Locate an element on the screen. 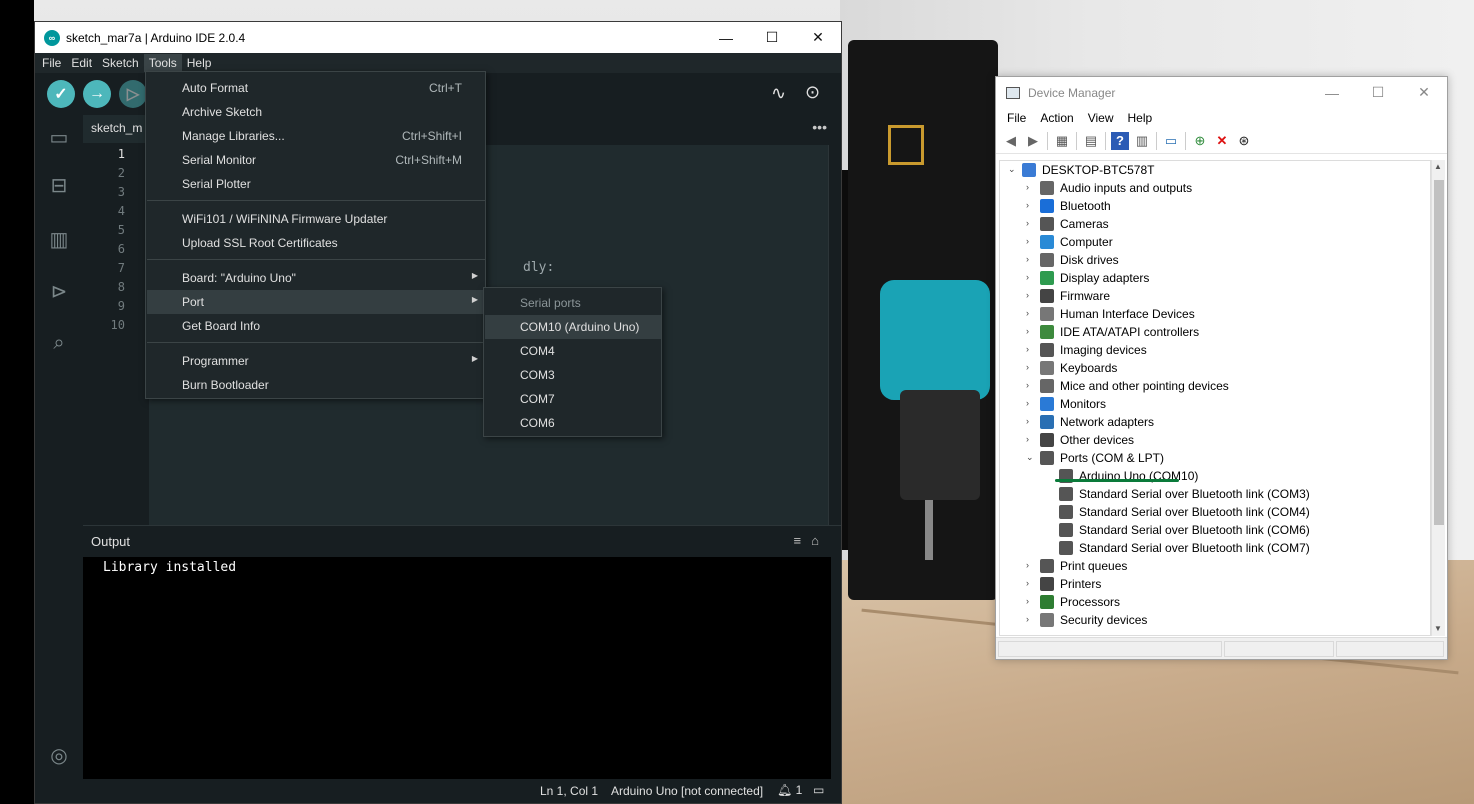 Image resolution: width=1474 pixels, height=804 pixels. add-driver-icon: ⊕ is located at coordinates (1200, 141).